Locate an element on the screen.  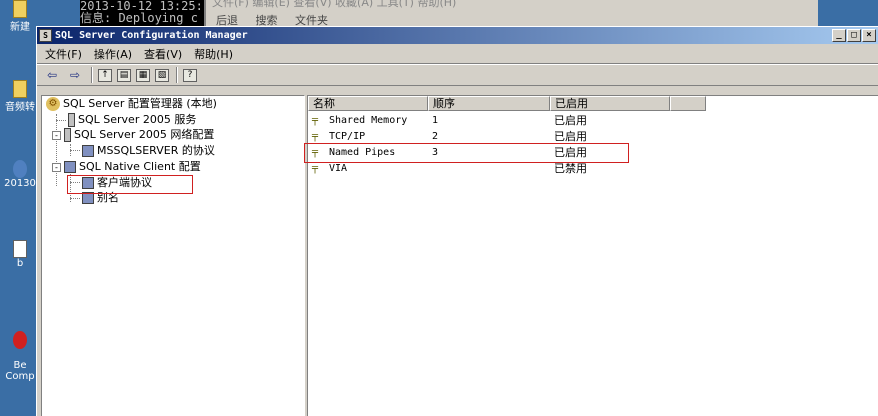
title-bar: S SQL Server Configuration Manager _ □ × is located at coordinates (457, 35).